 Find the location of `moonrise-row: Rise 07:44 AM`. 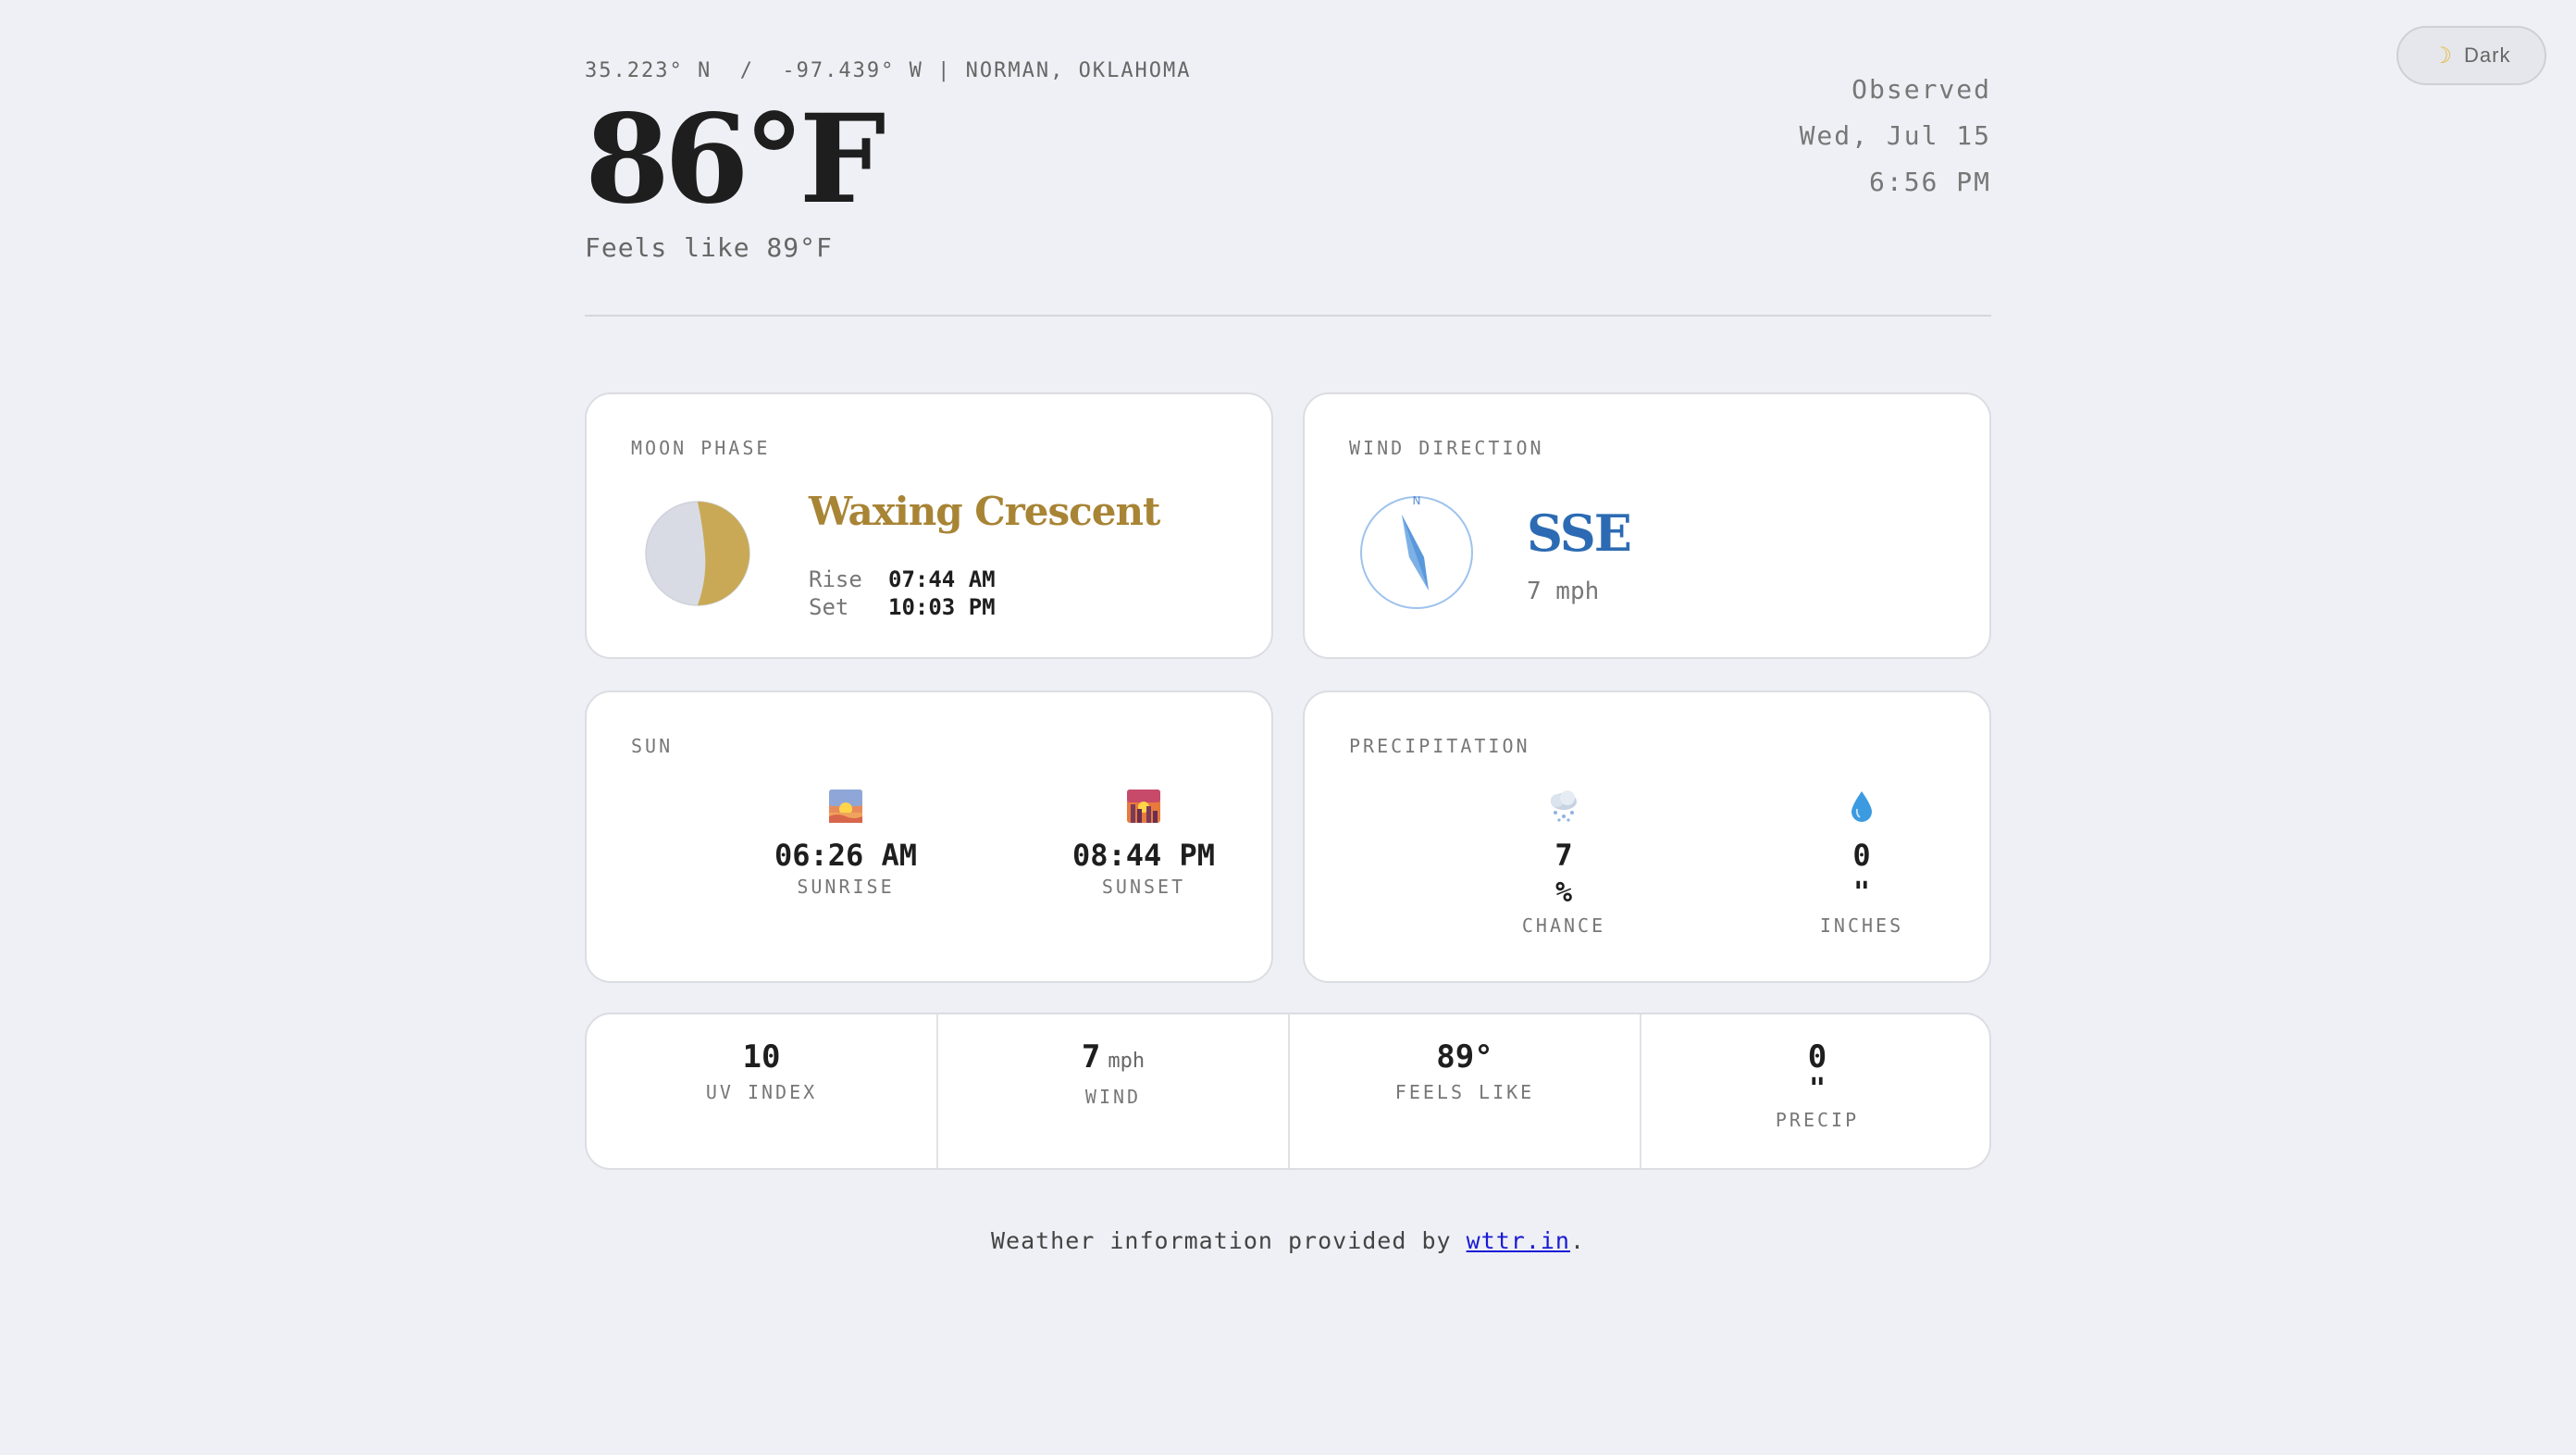

moonrise-row: Rise 07:44 AM is located at coordinates (903, 579).